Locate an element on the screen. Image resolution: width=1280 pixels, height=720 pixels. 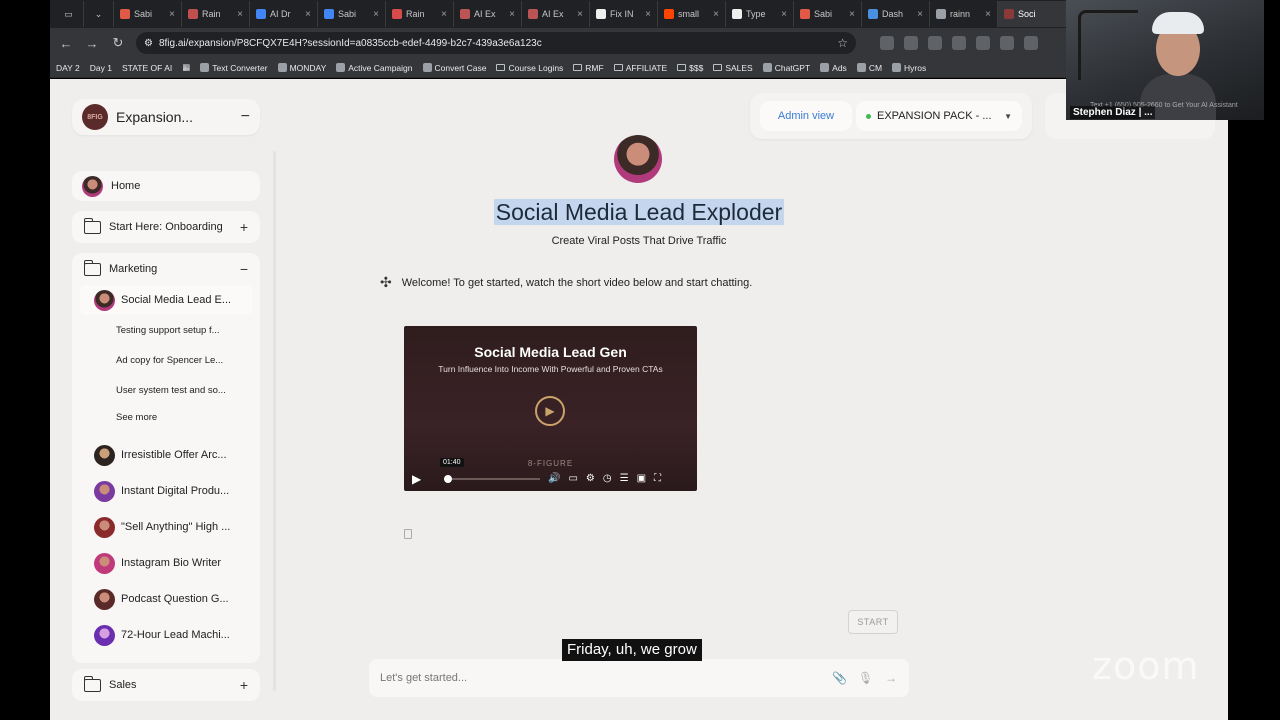
see-more-link: See more is located at coordinates (166, 417).